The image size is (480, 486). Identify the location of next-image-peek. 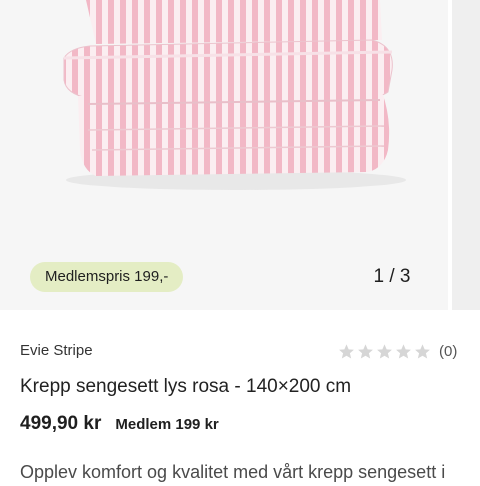
(464, 155).